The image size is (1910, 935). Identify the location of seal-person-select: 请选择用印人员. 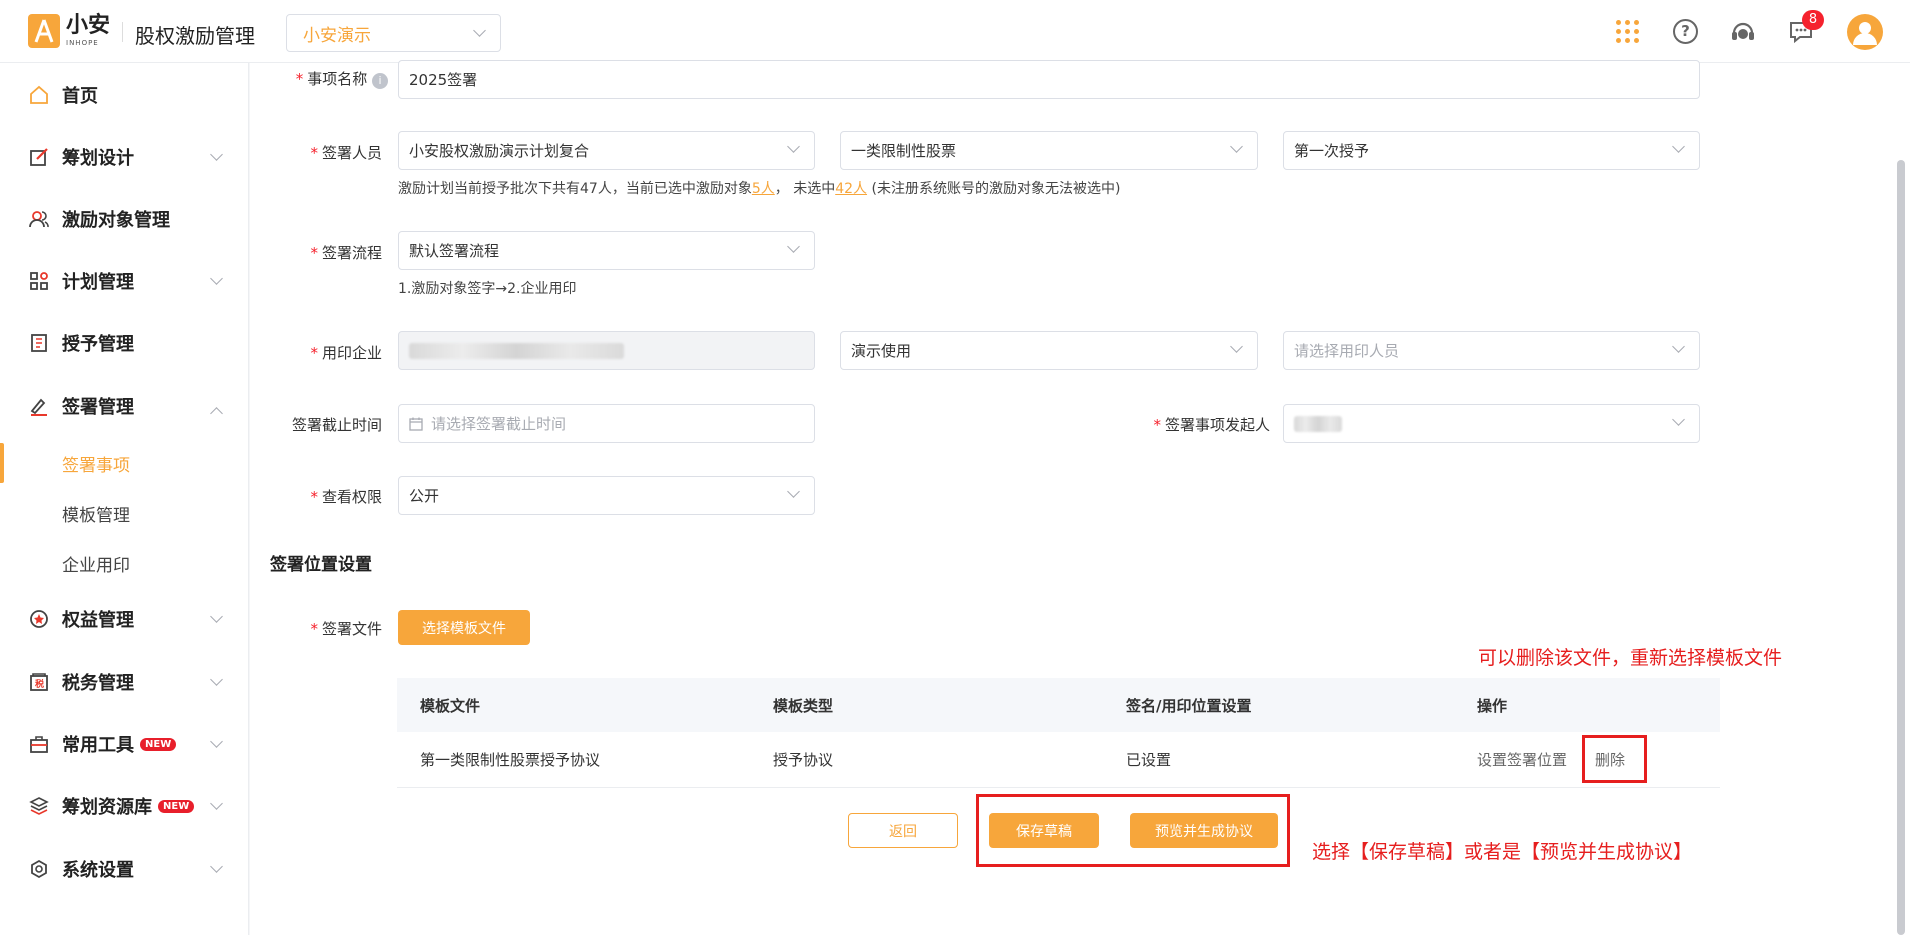
(1491, 350).